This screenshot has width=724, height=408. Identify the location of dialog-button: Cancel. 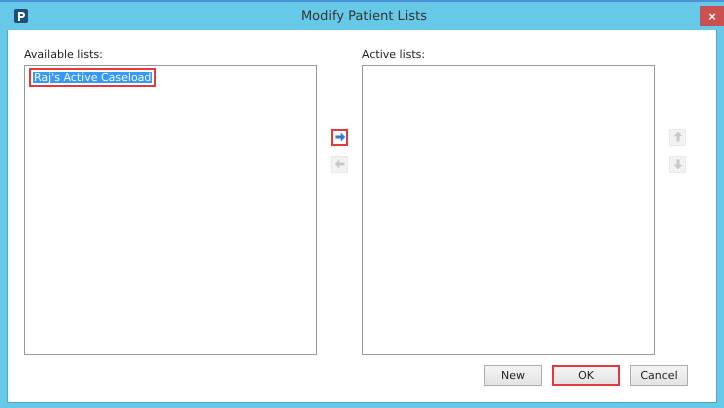
(659, 375).